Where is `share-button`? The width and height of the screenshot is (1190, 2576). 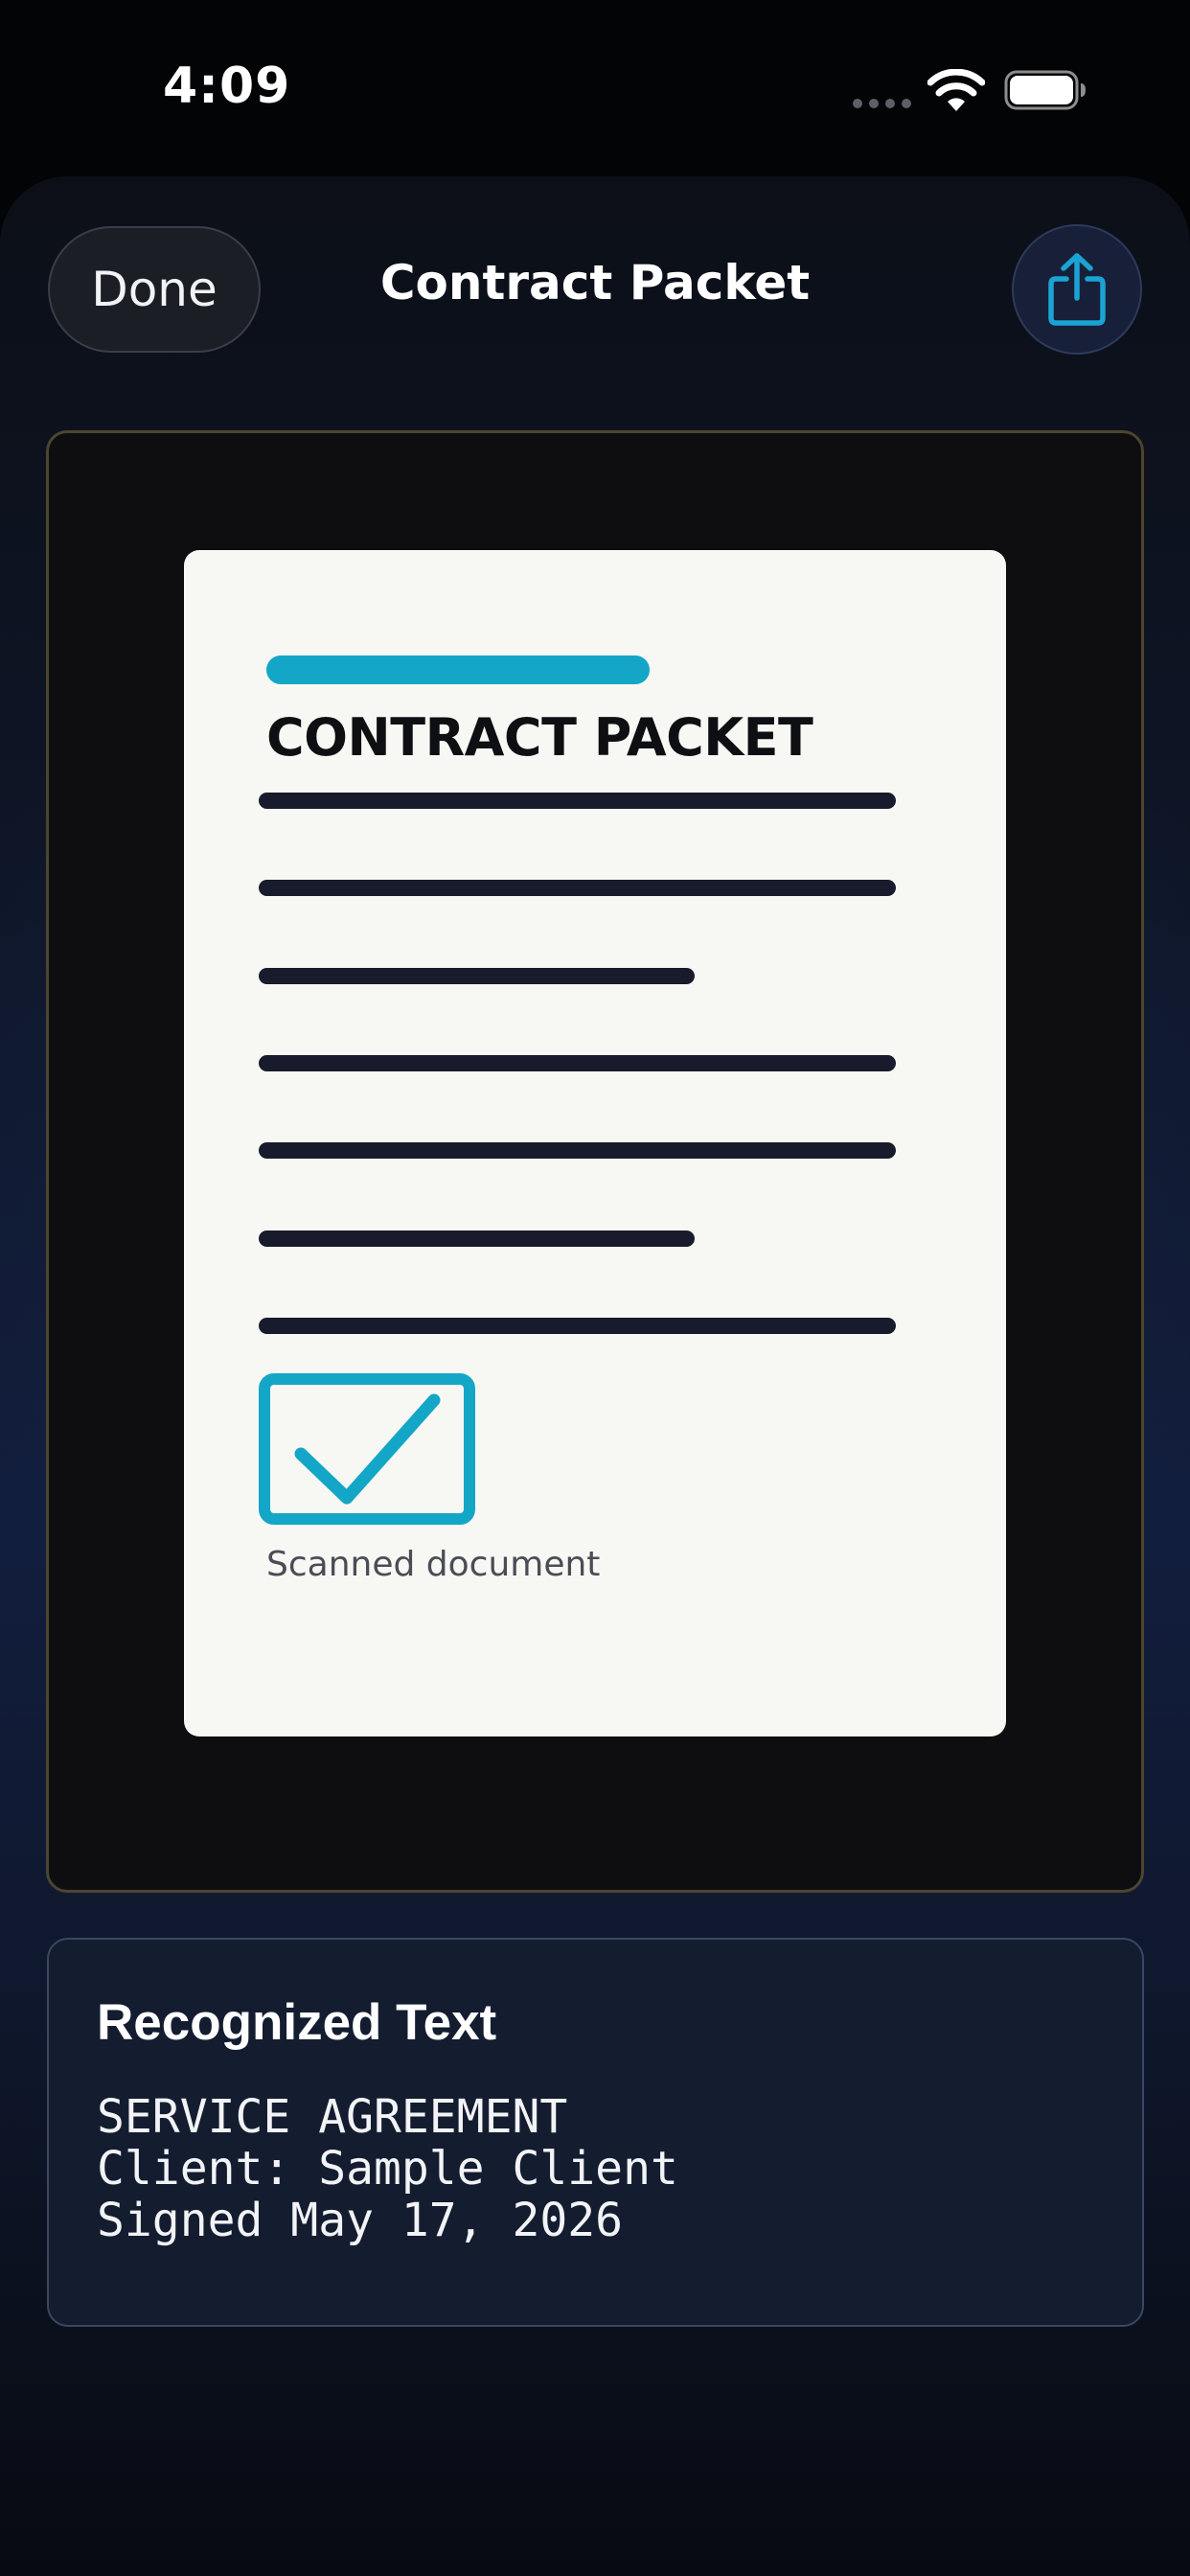
share-button is located at coordinates (1077, 289).